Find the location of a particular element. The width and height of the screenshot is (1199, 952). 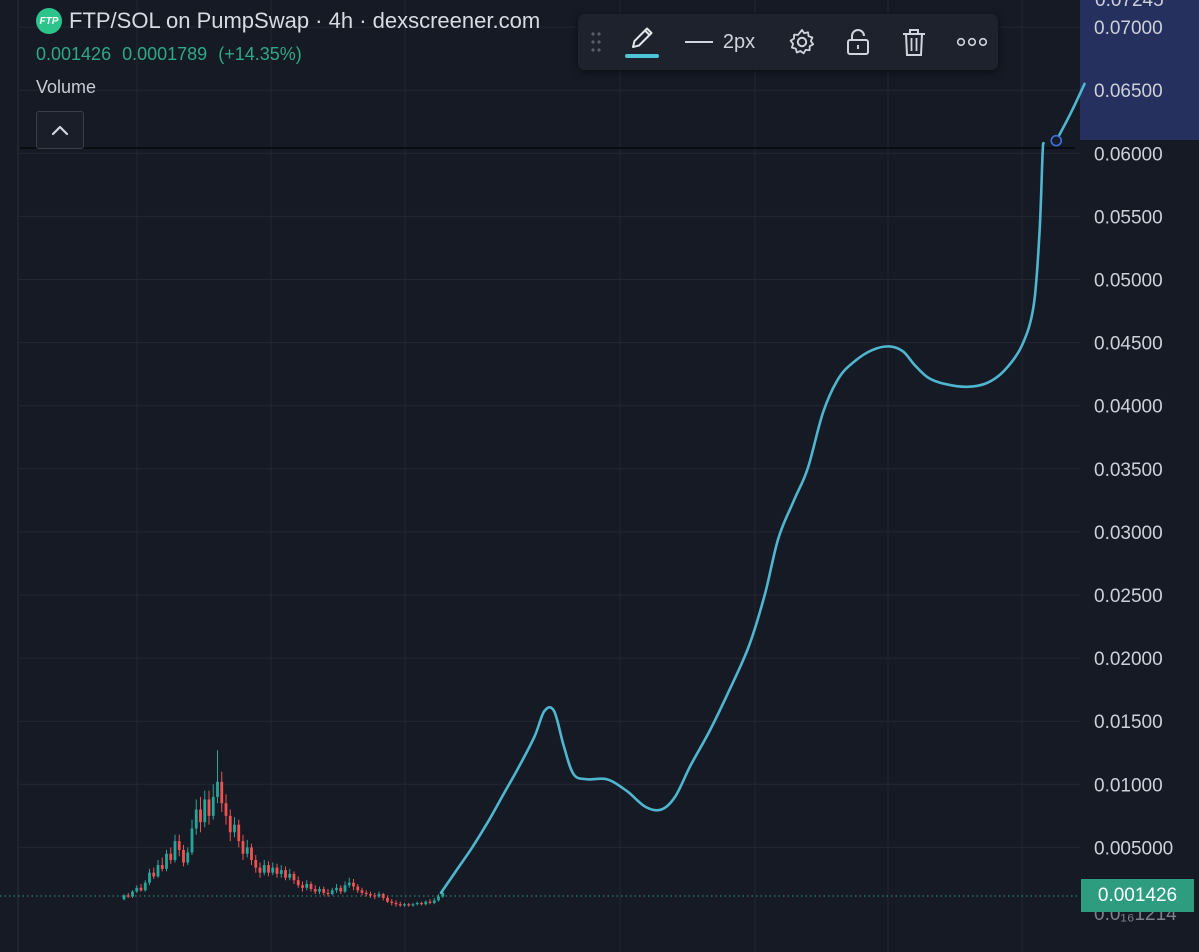

more-icon is located at coordinates (972, 42).